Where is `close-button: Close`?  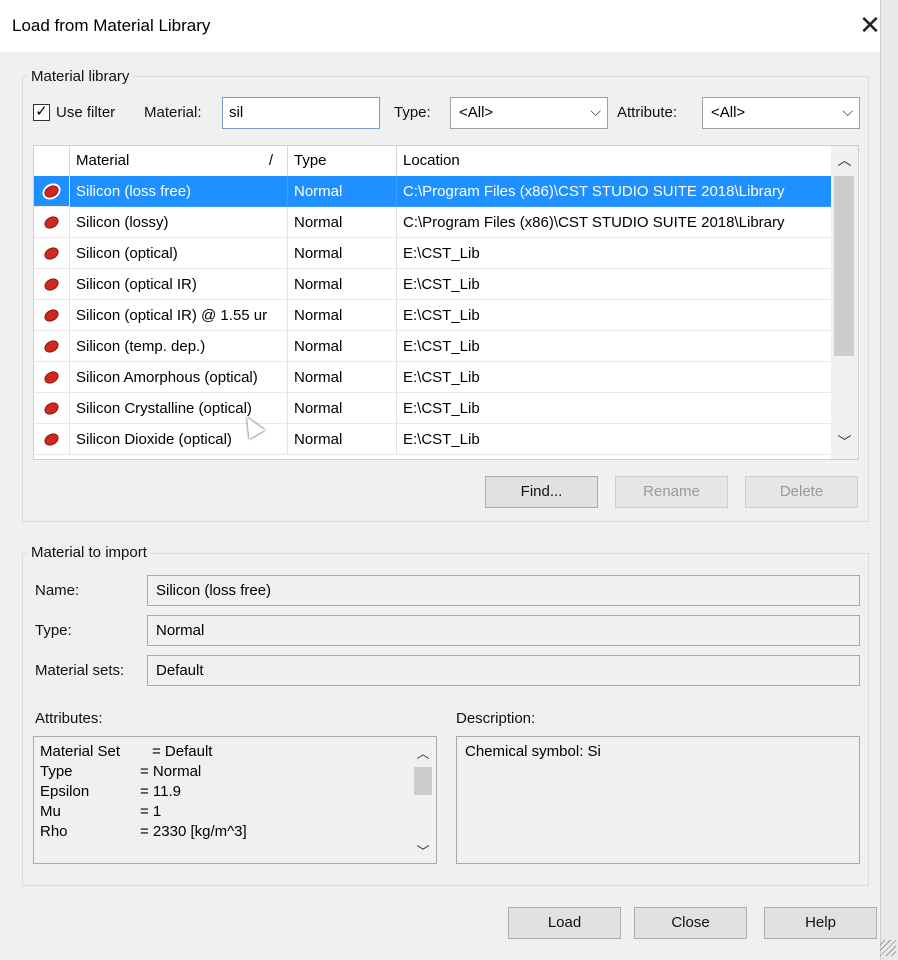
close-button: Close is located at coordinates (690, 923).